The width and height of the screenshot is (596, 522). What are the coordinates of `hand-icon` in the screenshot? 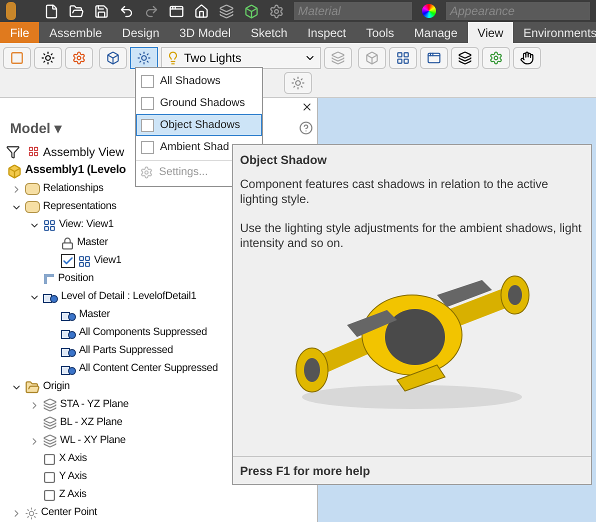 It's located at (527, 58).